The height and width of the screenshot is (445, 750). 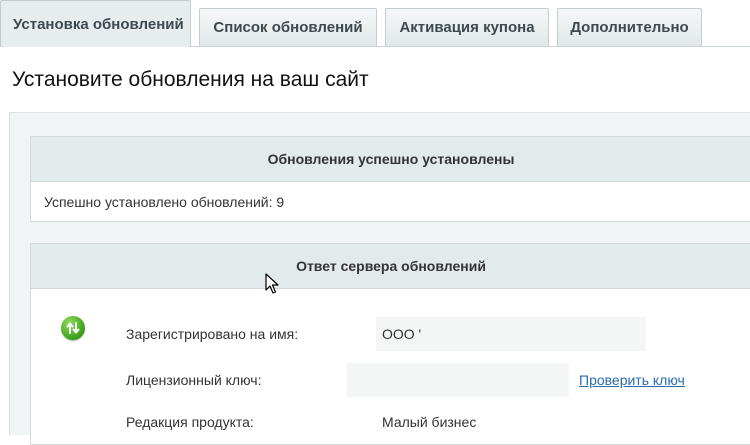 What do you see at coordinates (190, 422) in the screenshot?
I see `product-edition-label: Редакция продукта:` at bounding box center [190, 422].